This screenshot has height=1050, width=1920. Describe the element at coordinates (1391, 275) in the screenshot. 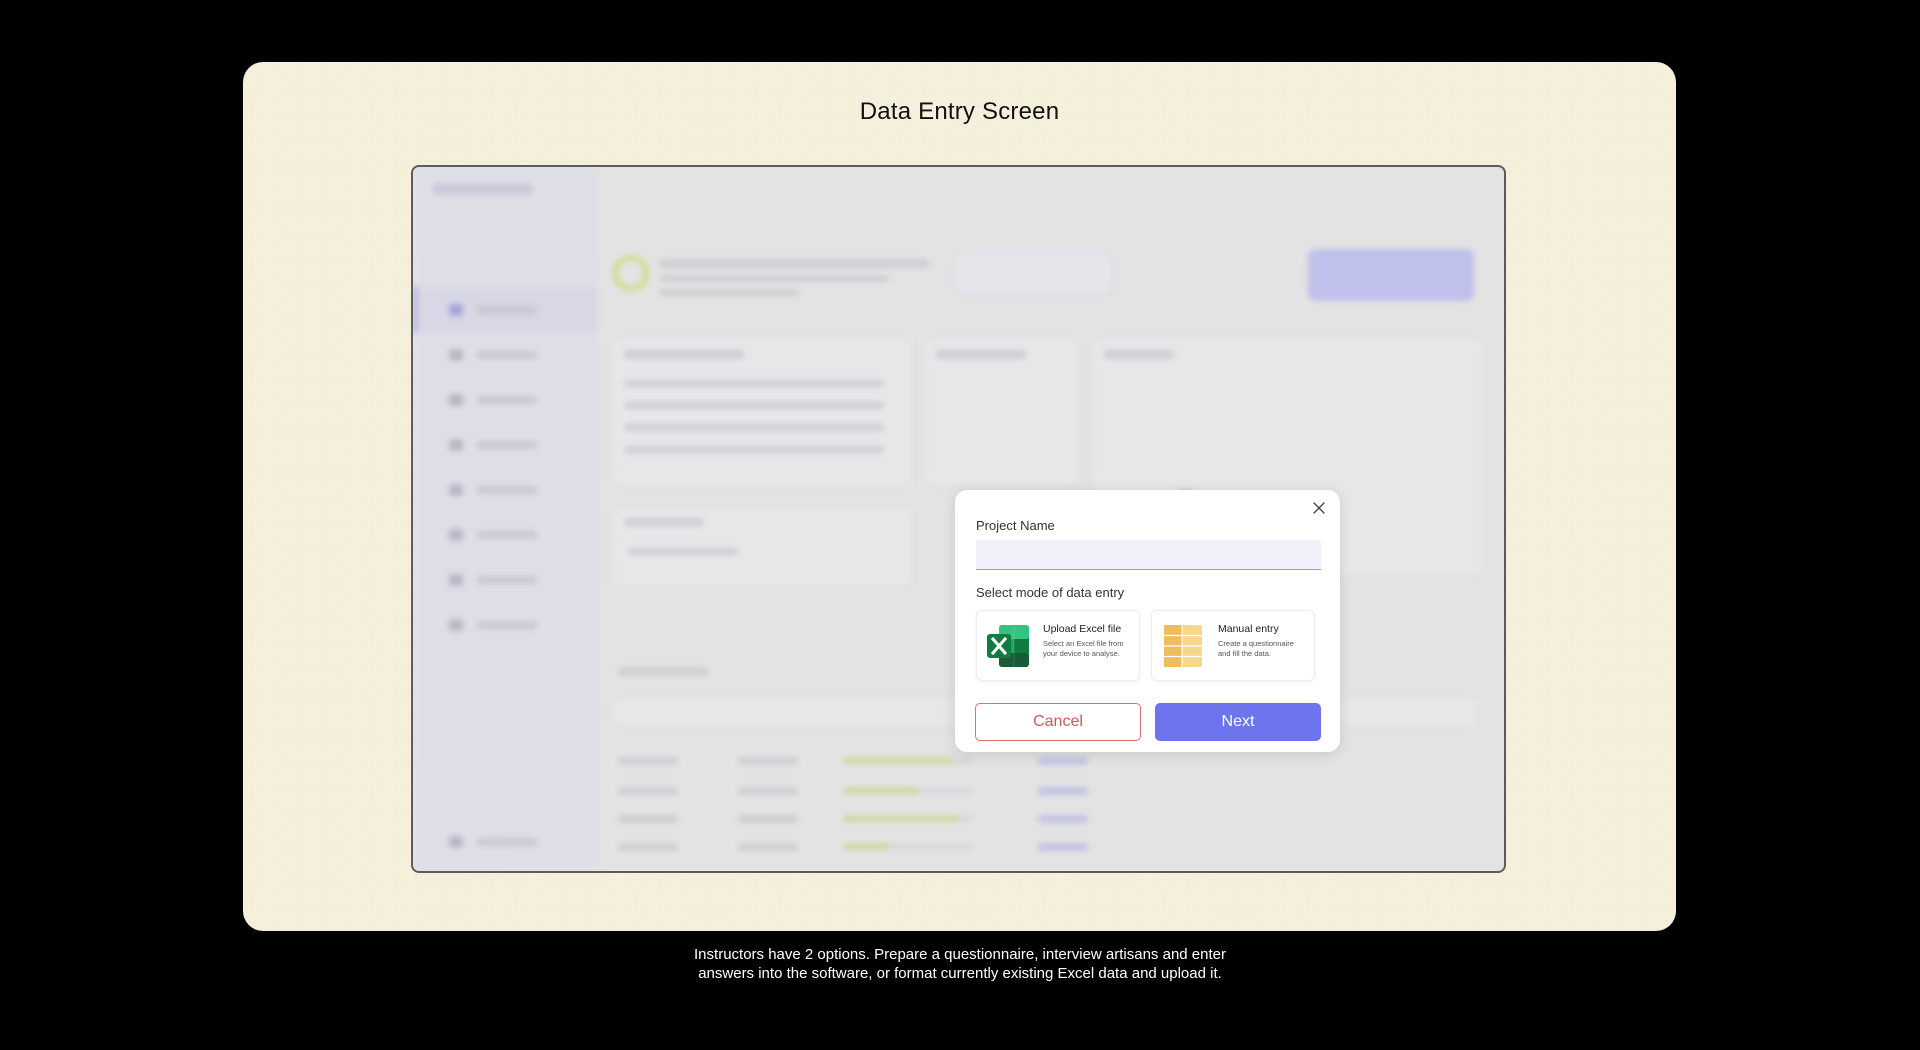

I see `new-project-button` at that location.